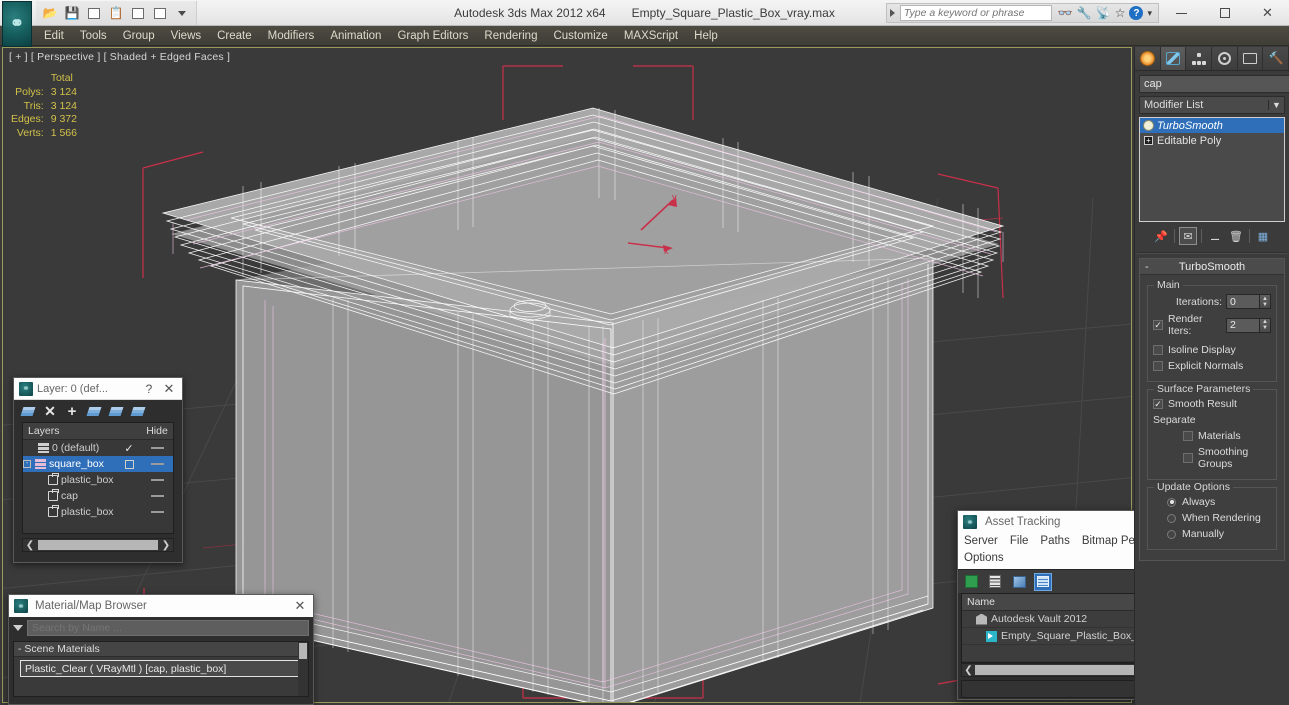 The image size is (1289, 705). Describe the element at coordinates (161, 649) in the screenshot. I see `scene-materials-group: - Scene Materials` at that location.